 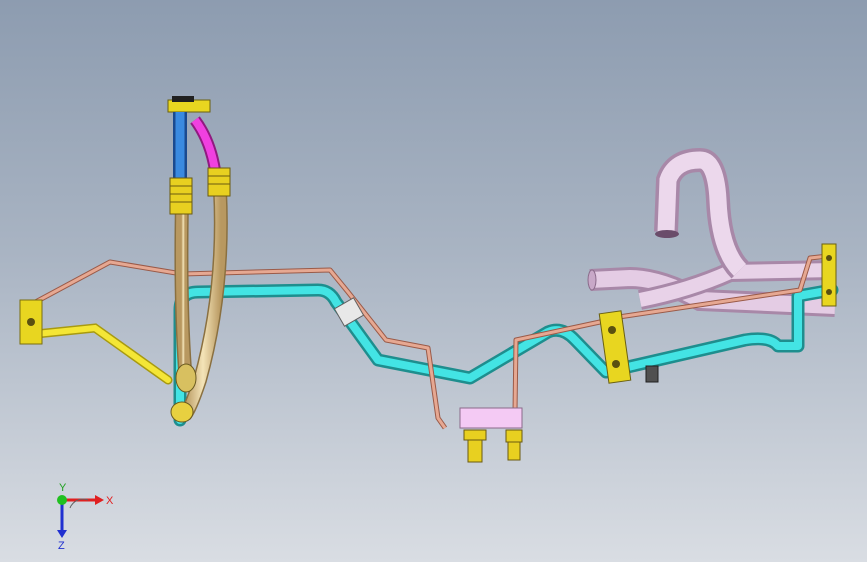 What do you see at coordinates (199, 306) in the screenshot?
I see `tan-hoses` at bounding box center [199, 306].